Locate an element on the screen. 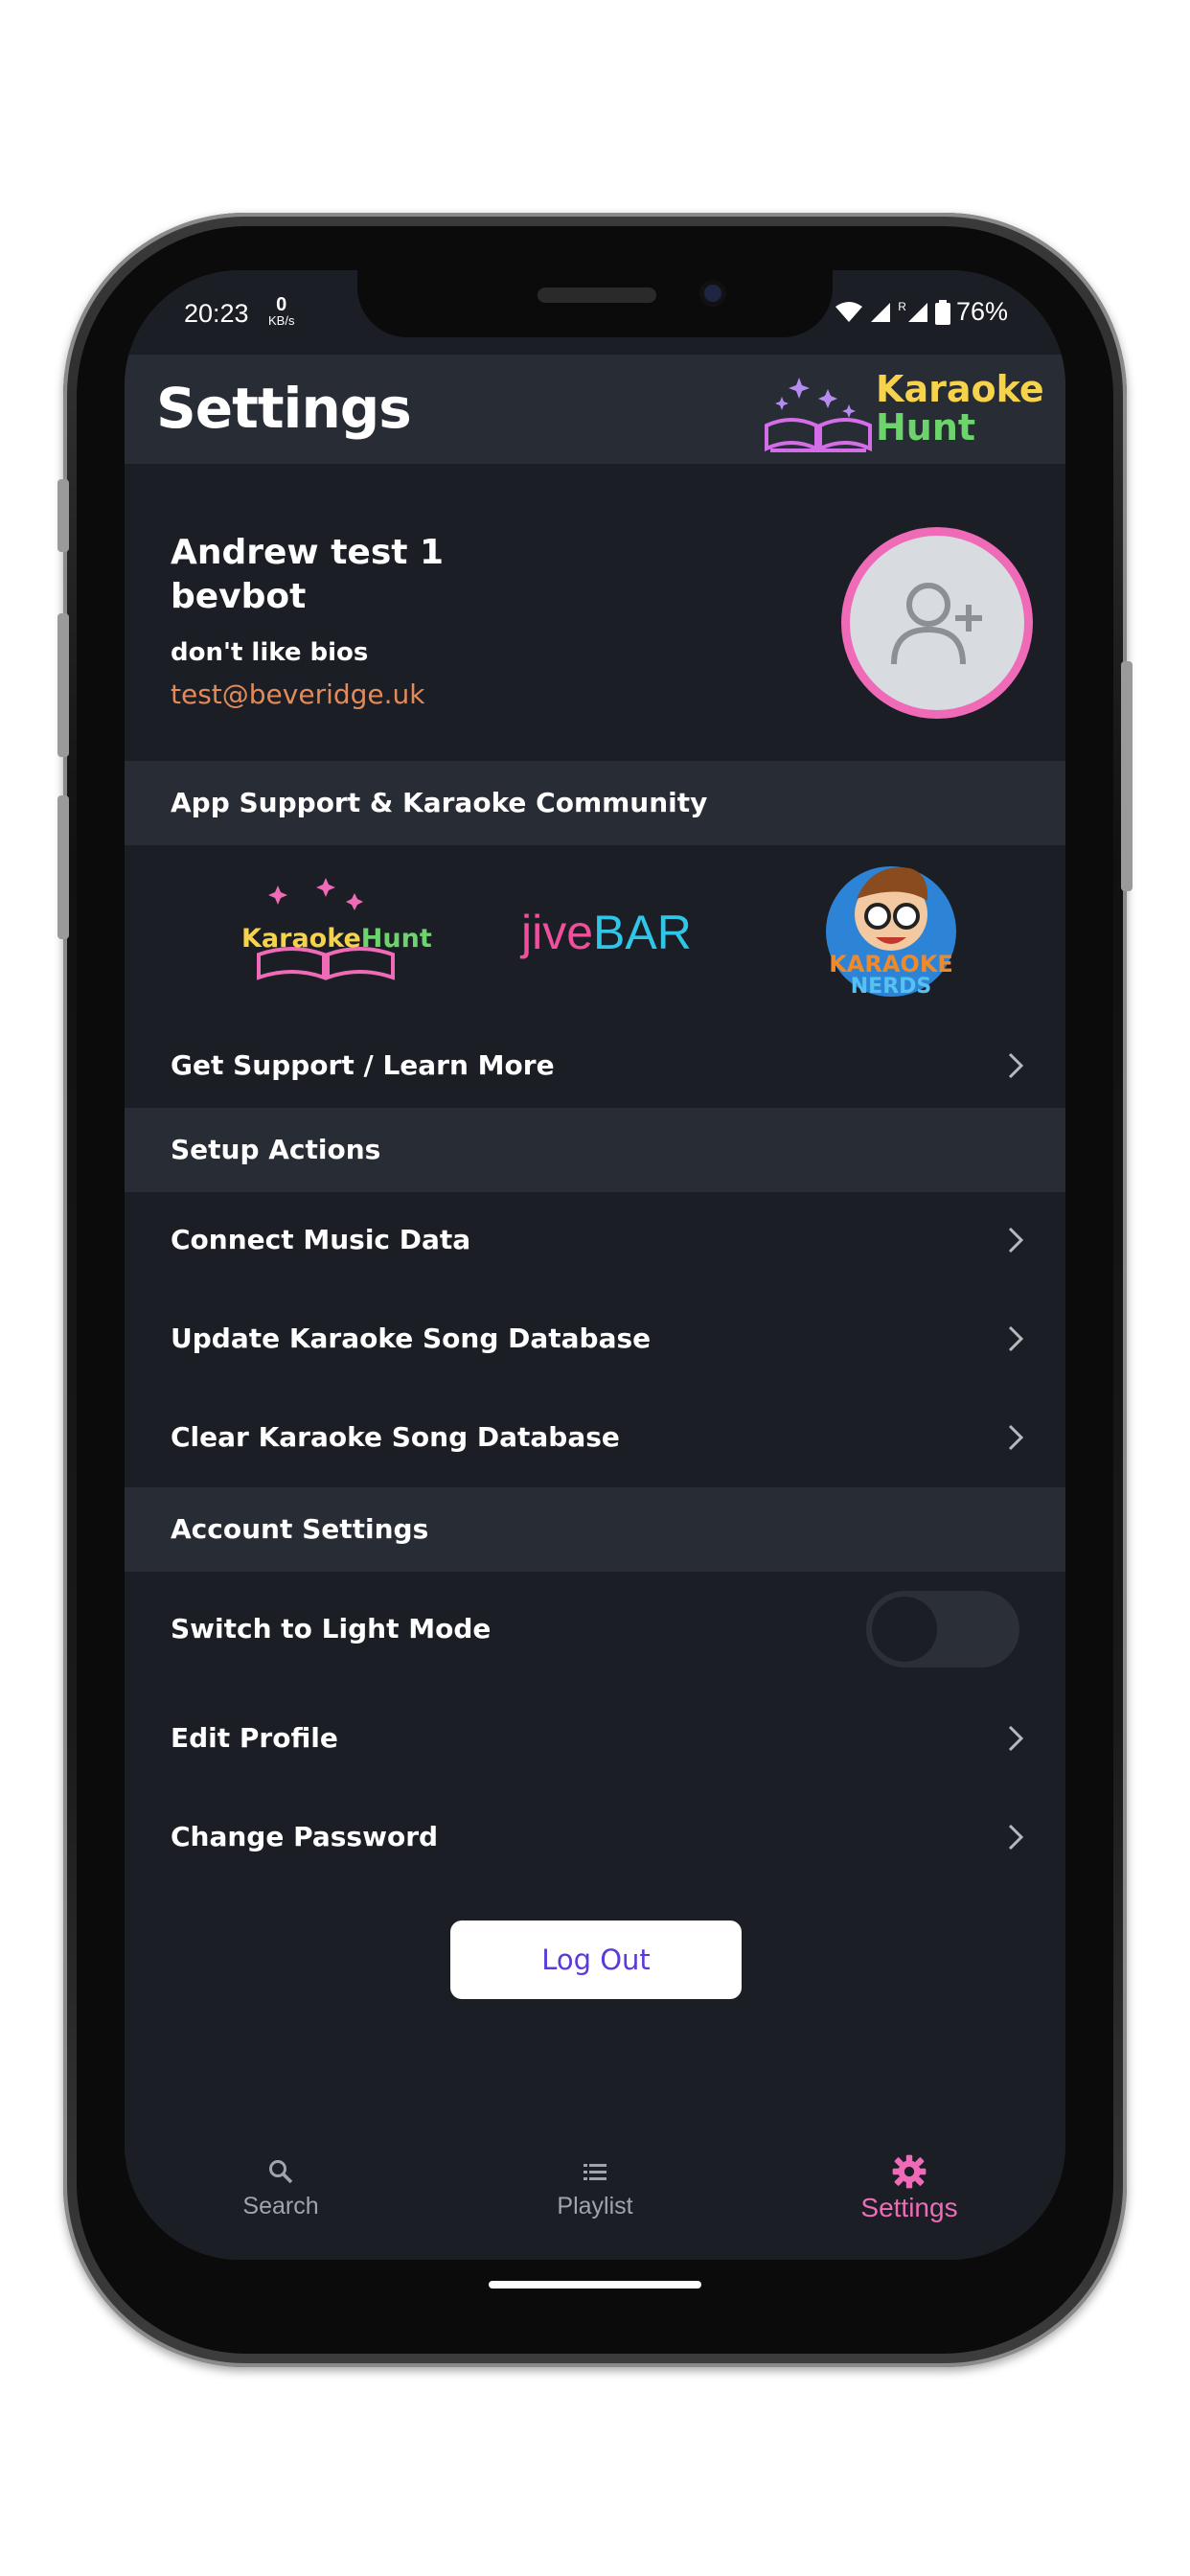  get-support-label: Get Support / Learn More is located at coordinates (363, 1065).